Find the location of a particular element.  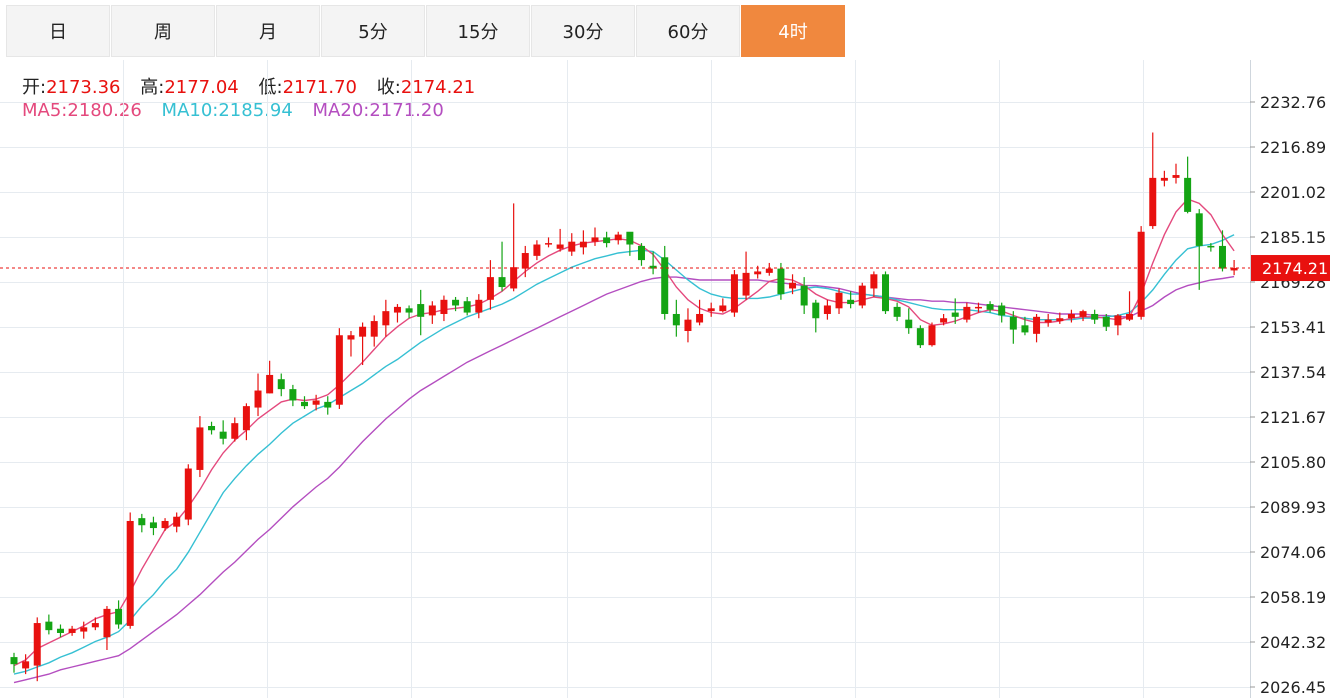

y-tick-label: 2121.67 is located at coordinates (1293, 417).